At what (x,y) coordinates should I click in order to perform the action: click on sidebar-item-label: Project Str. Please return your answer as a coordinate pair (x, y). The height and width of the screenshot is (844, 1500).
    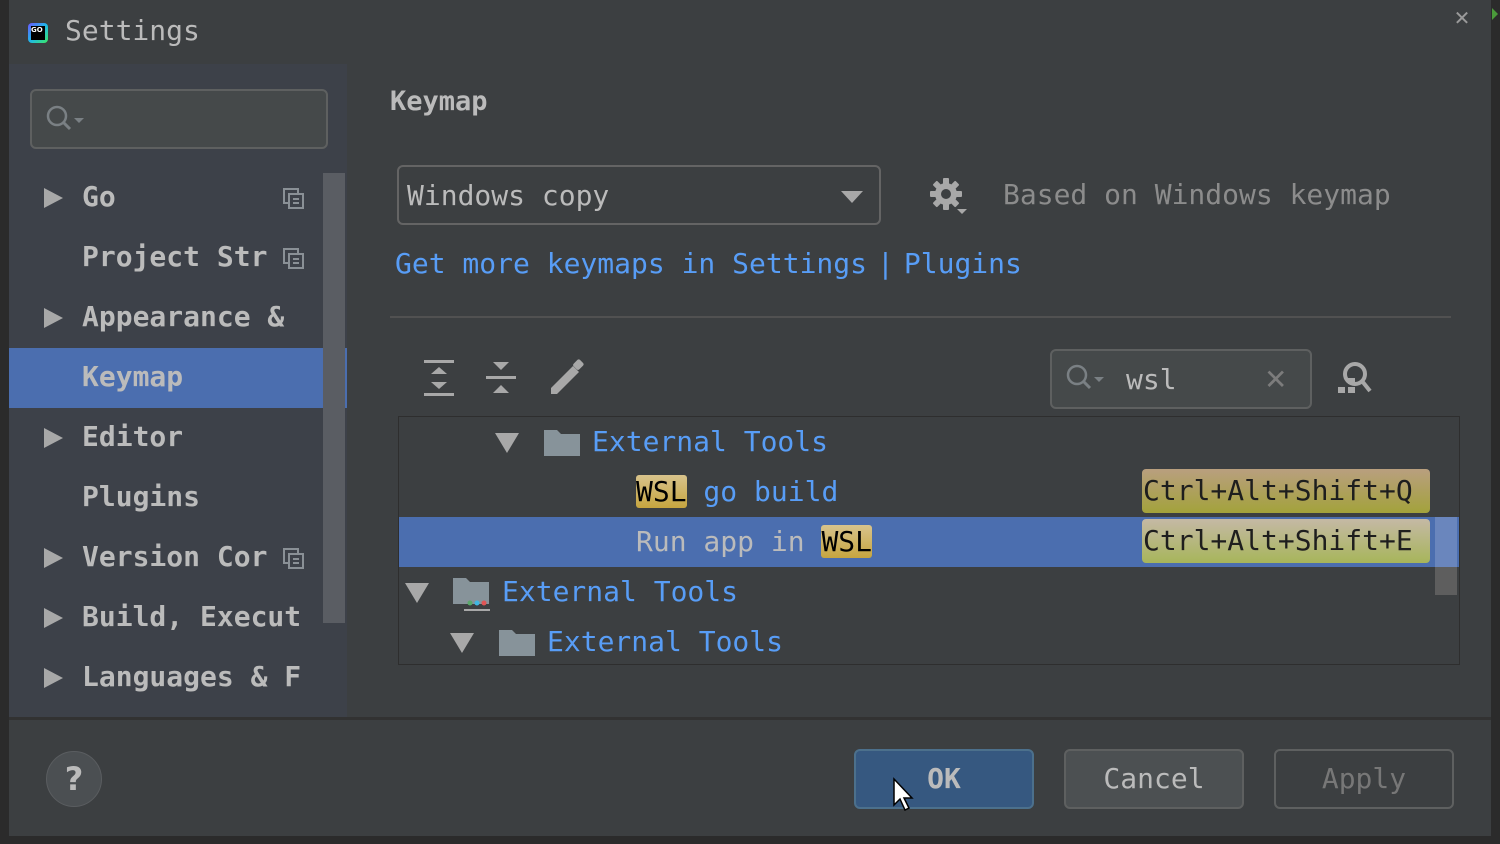
    Looking at the image, I should click on (175, 256).